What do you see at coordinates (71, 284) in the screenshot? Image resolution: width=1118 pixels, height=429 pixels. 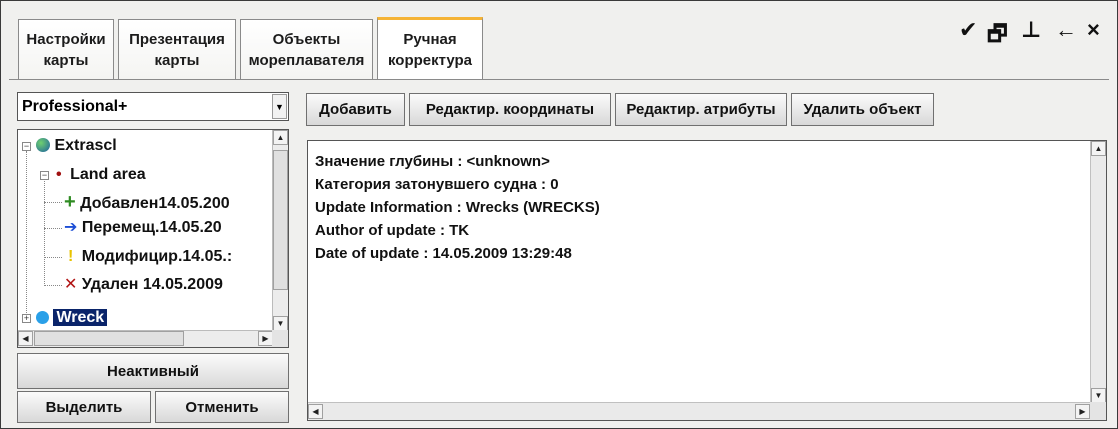 I see `cross-icon: ✕` at bounding box center [71, 284].